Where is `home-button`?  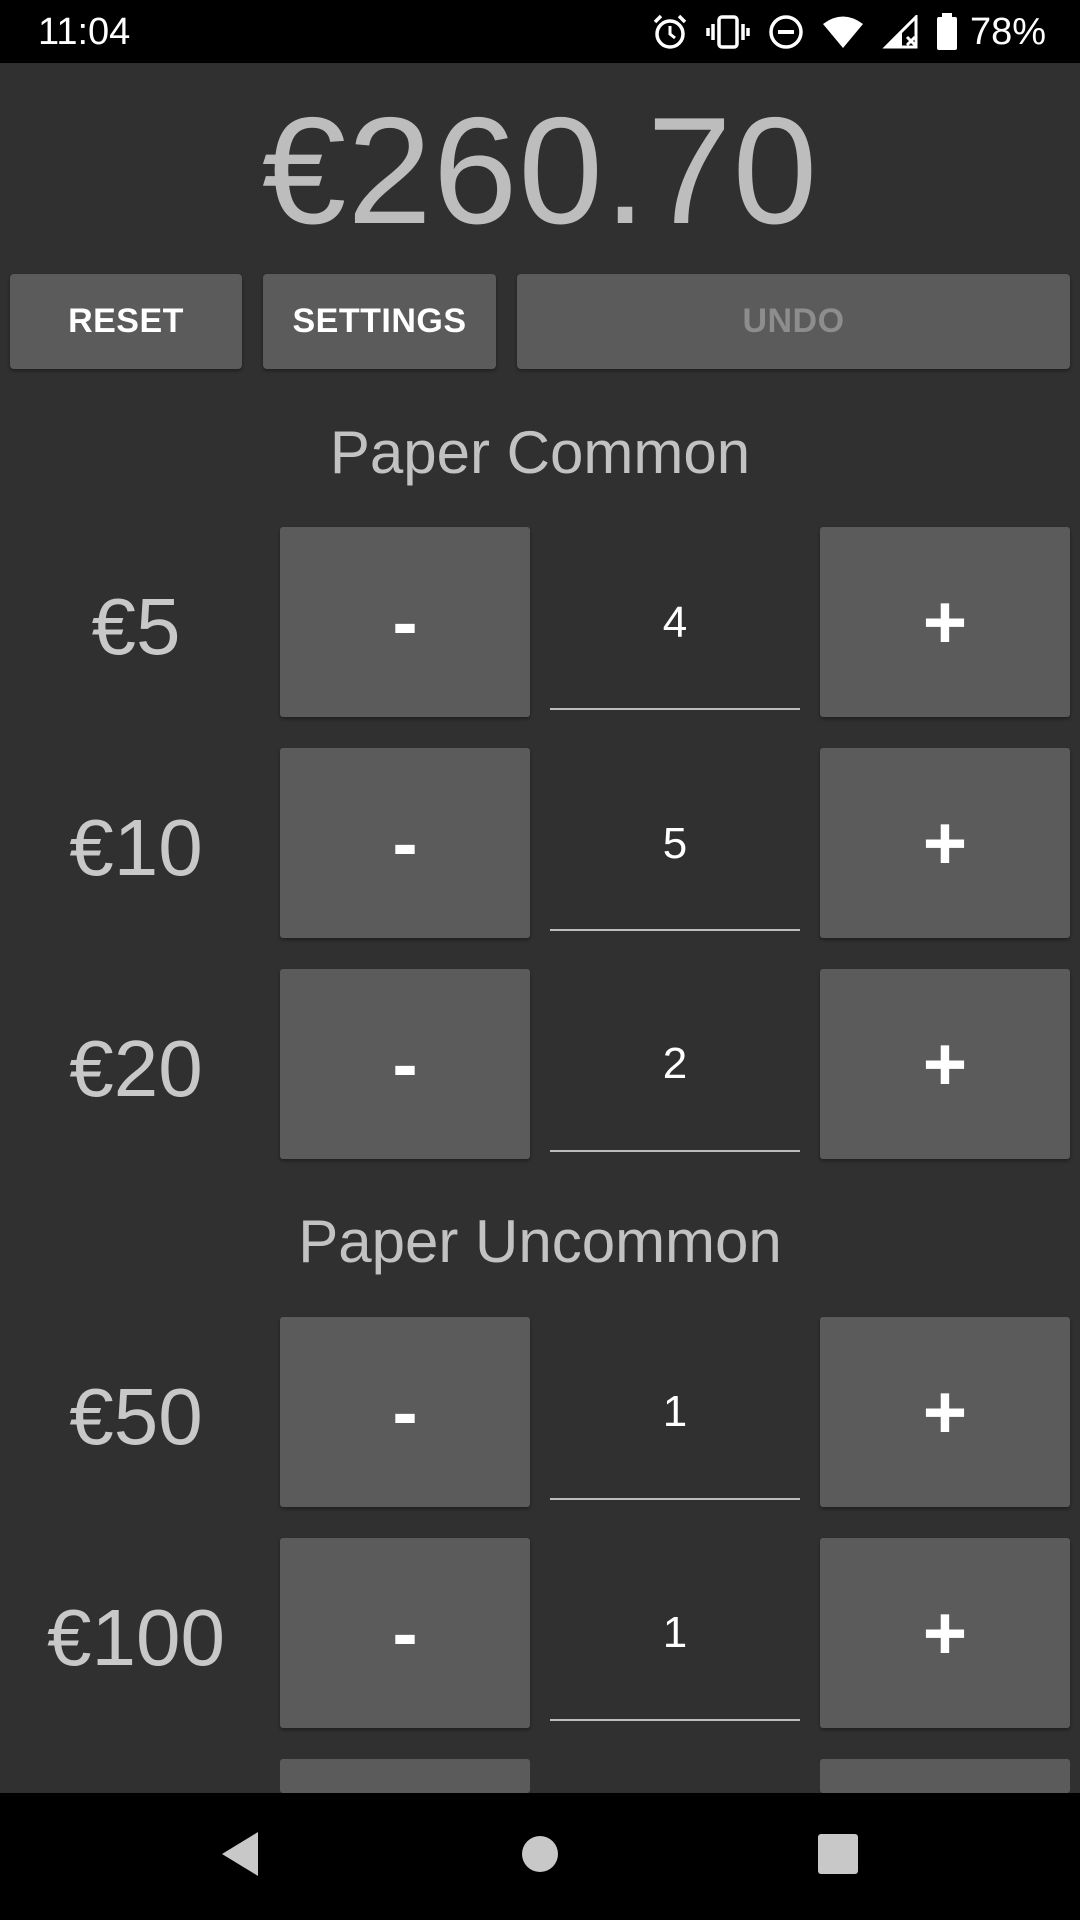
home-button is located at coordinates (540, 1856).